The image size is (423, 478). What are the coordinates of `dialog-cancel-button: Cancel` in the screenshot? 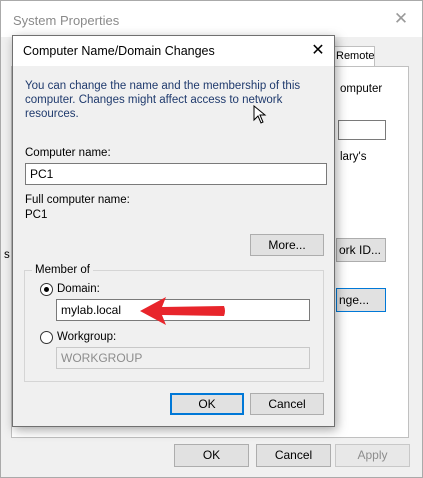 It's located at (287, 404).